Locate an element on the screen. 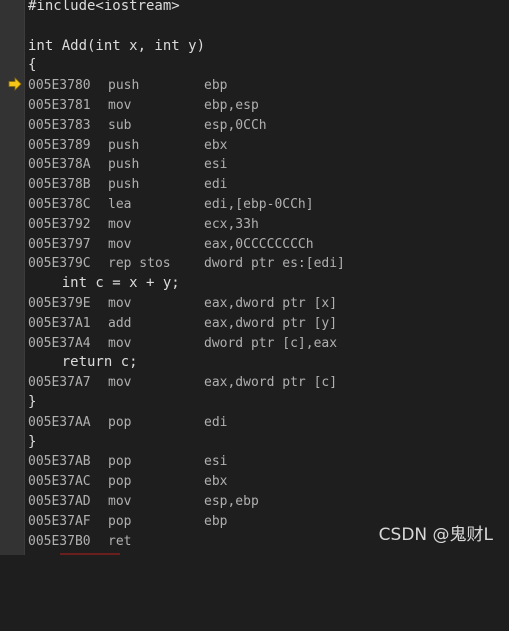 The height and width of the screenshot is (631, 509). asm-address: 005E37AB is located at coordinates (59, 462).